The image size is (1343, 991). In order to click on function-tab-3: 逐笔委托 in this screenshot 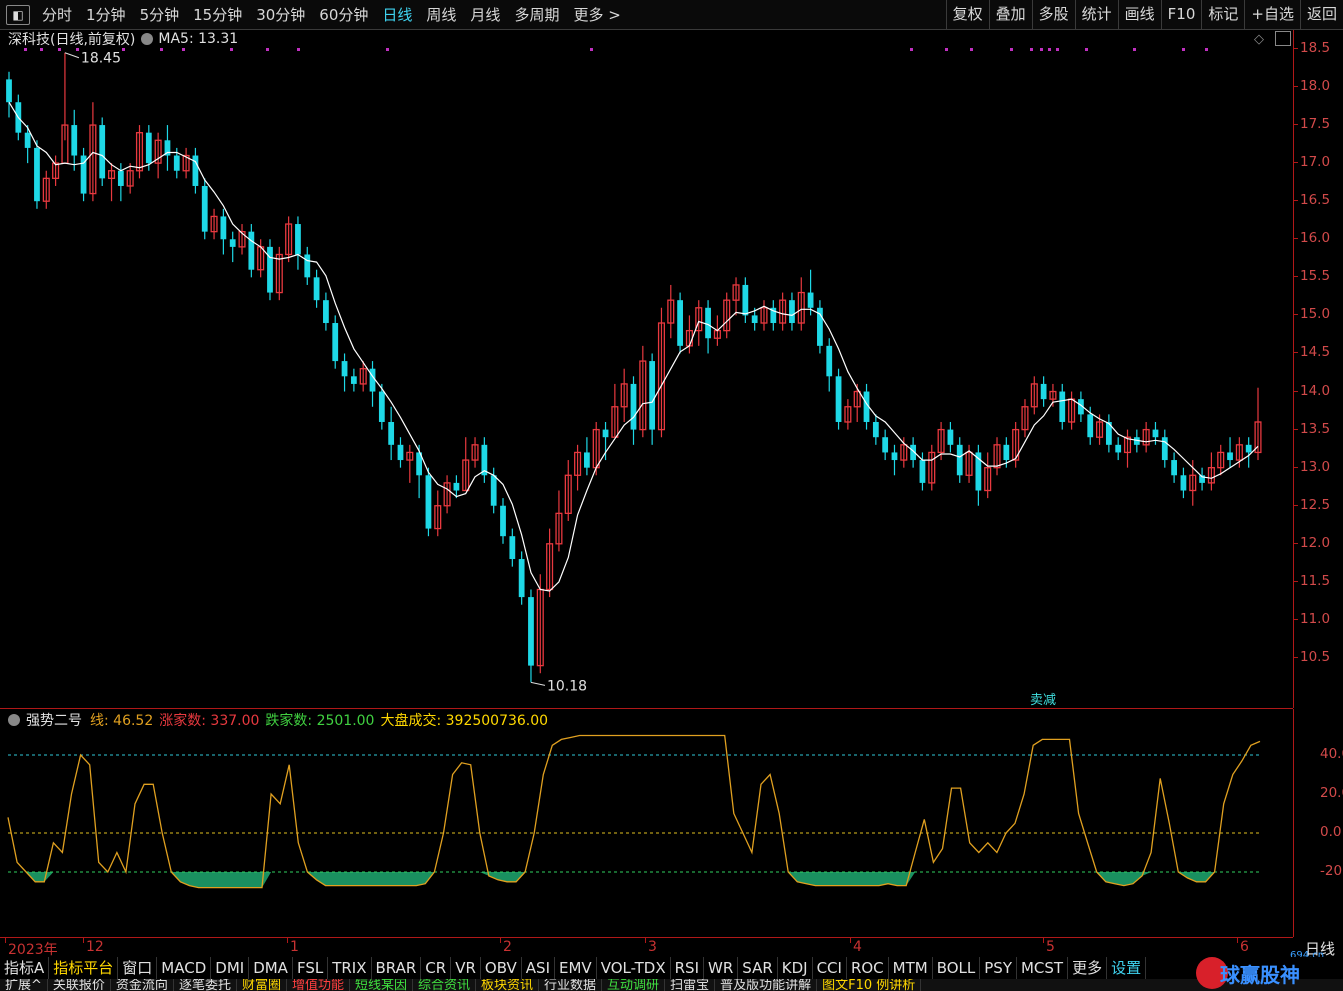, I will do `click(205, 985)`.